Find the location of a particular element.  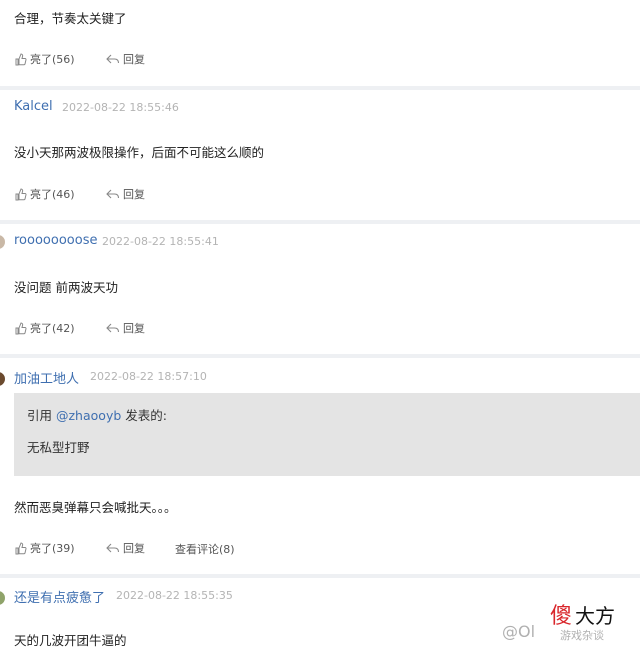

like-count: 亮了(39) is located at coordinates (52, 548).